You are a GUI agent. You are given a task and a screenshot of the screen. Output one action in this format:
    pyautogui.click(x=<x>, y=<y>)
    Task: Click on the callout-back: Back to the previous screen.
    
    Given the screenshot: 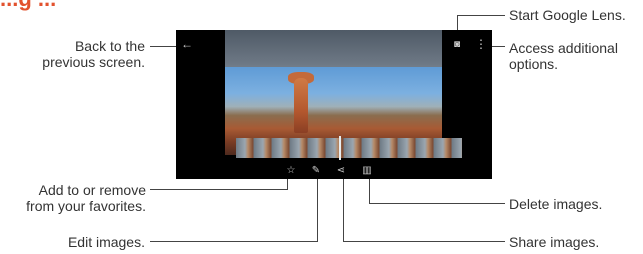 What is the action you would take?
    pyautogui.click(x=93, y=54)
    